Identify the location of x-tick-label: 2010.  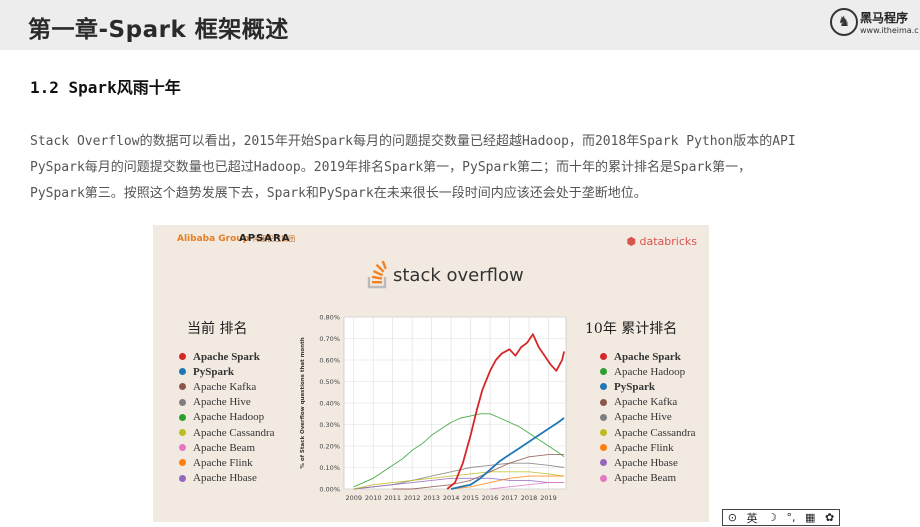
(373, 498).